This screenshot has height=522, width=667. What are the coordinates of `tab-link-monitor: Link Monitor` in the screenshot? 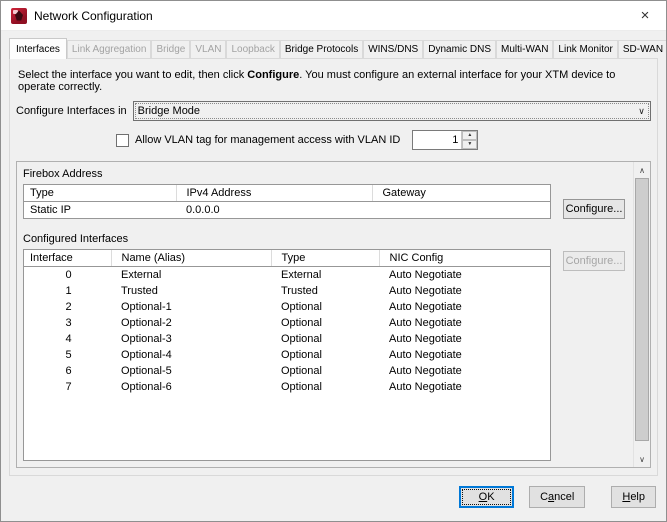 It's located at (585, 49).